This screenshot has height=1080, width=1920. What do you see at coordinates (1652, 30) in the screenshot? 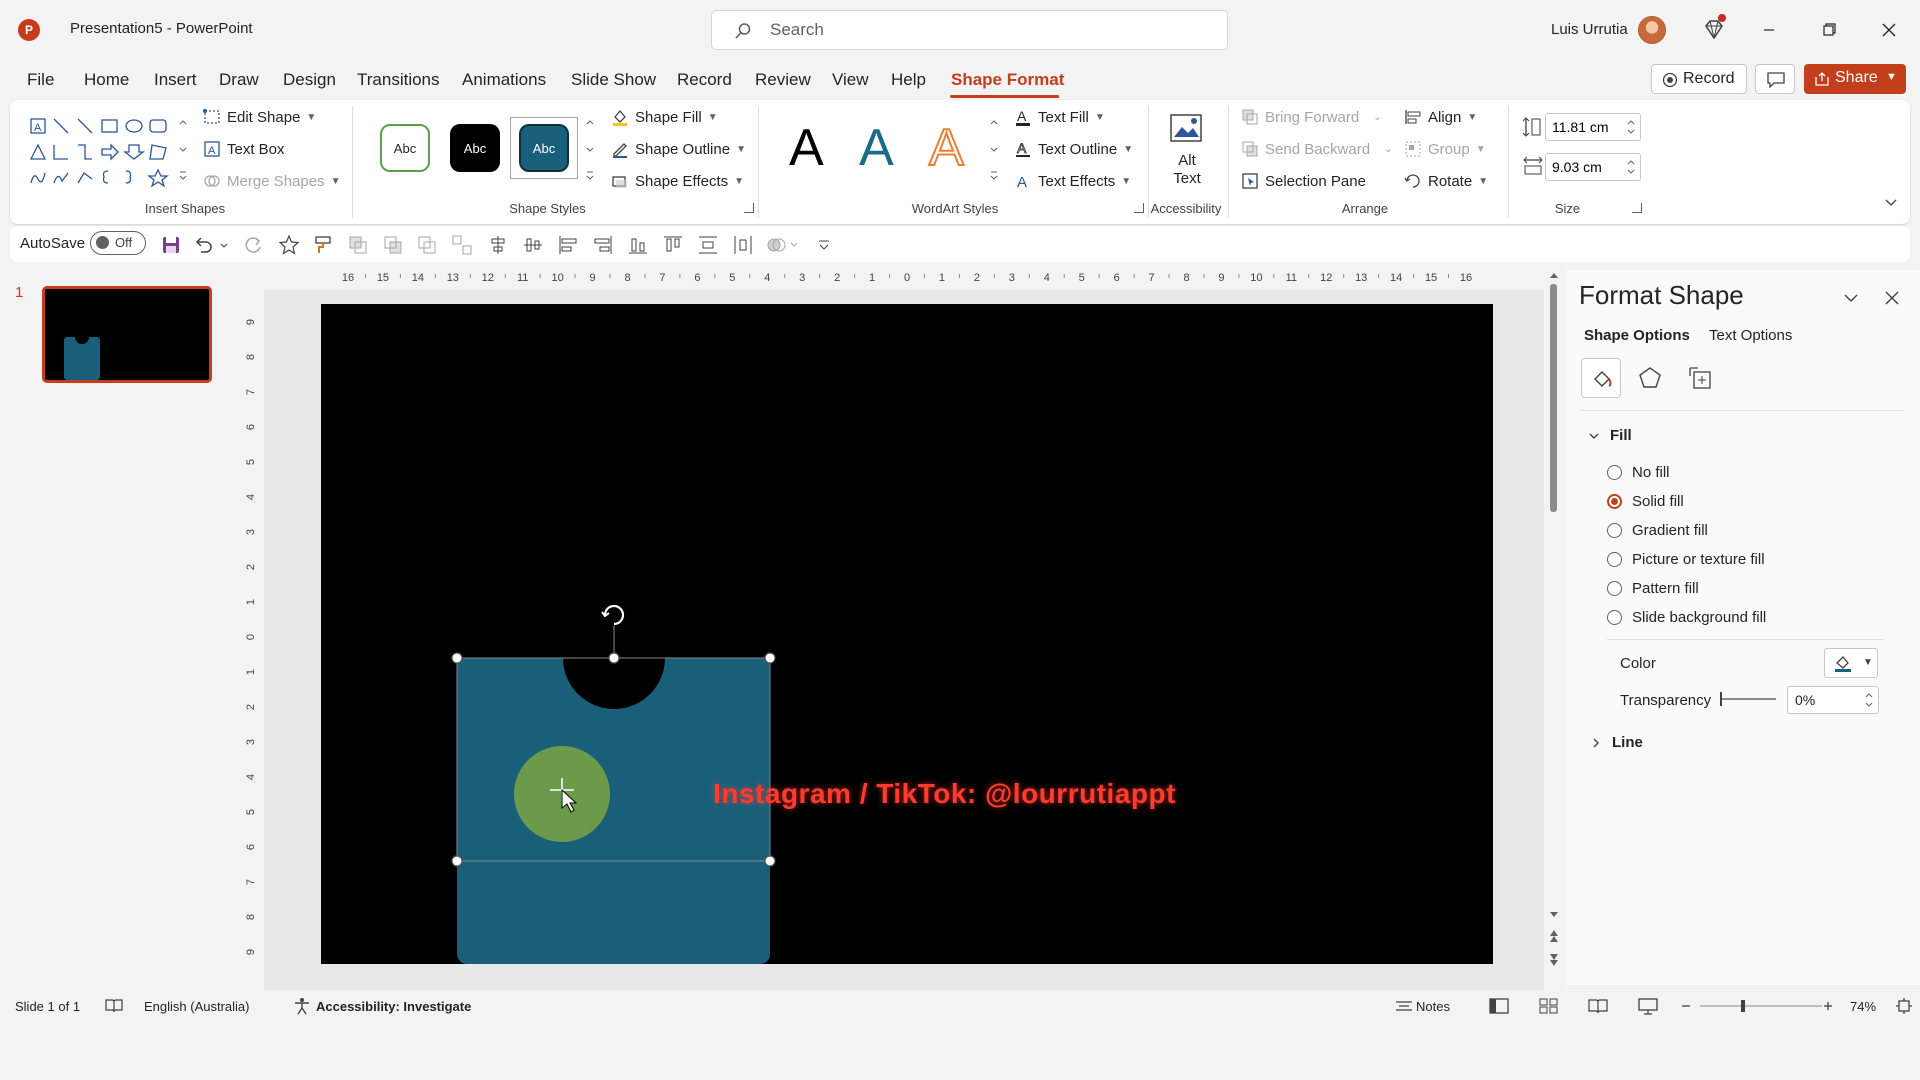
I see `avatar` at bounding box center [1652, 30].